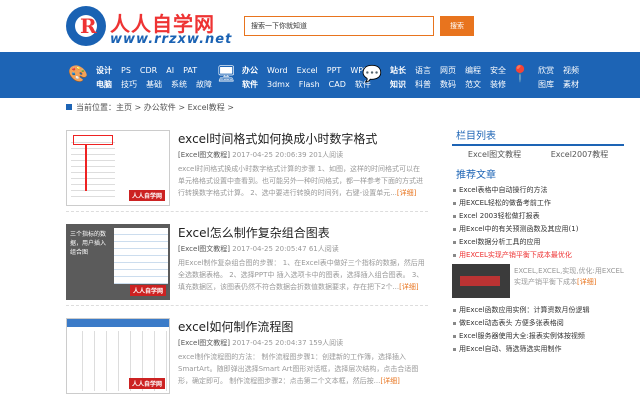 This screenshot has height=404, width=640. What do you see at coordinates (154, 84) in the screenshot?
I see `nav-item: 基础` at bounding box center [154, 84].